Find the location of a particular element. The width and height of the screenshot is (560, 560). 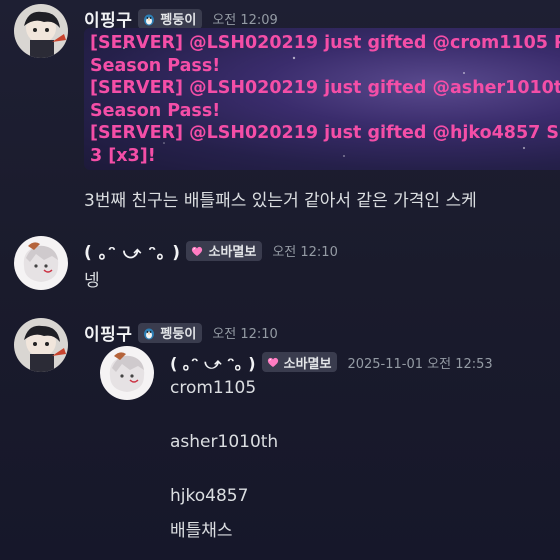

message-header: ( ｡ᵔ ⤻ ᵔ｡ ) 소바멸보 오전 12:10 is located at coordinates (211, 250).